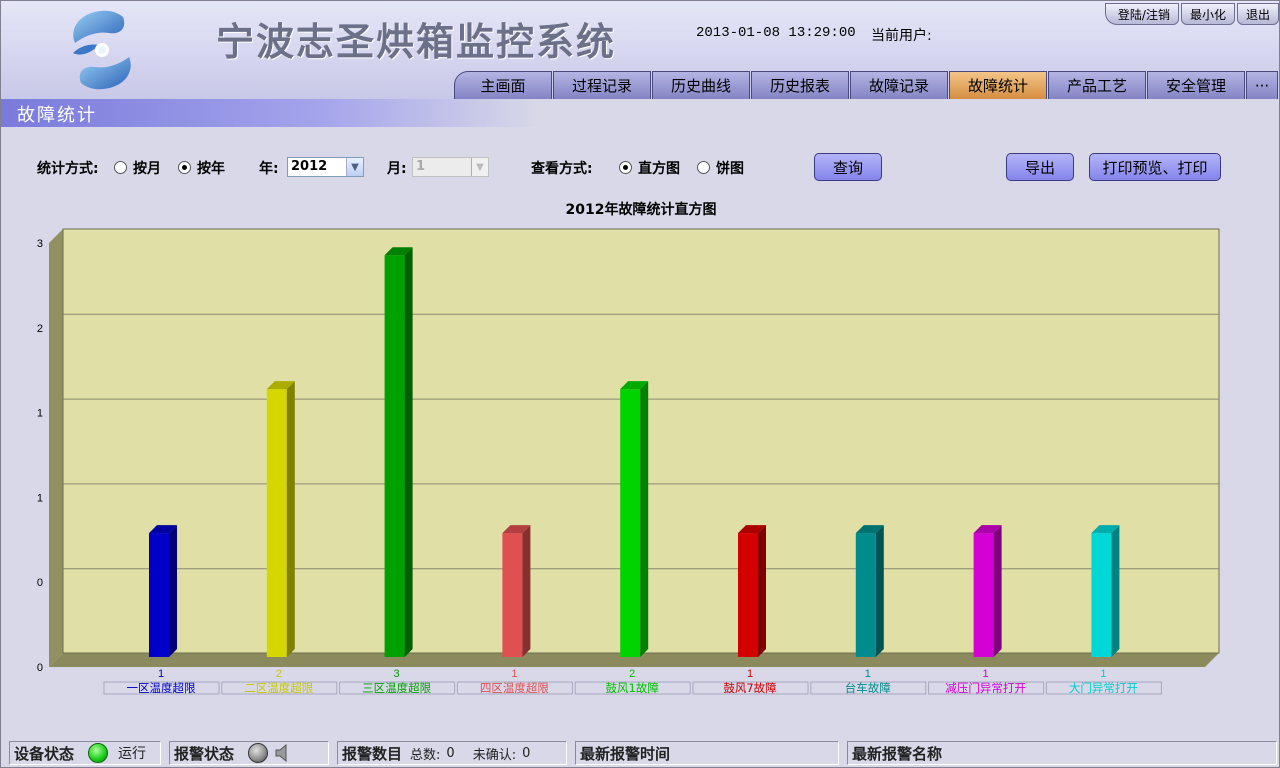  I want to click on unack-label: 未确认:, so click(494, 755).